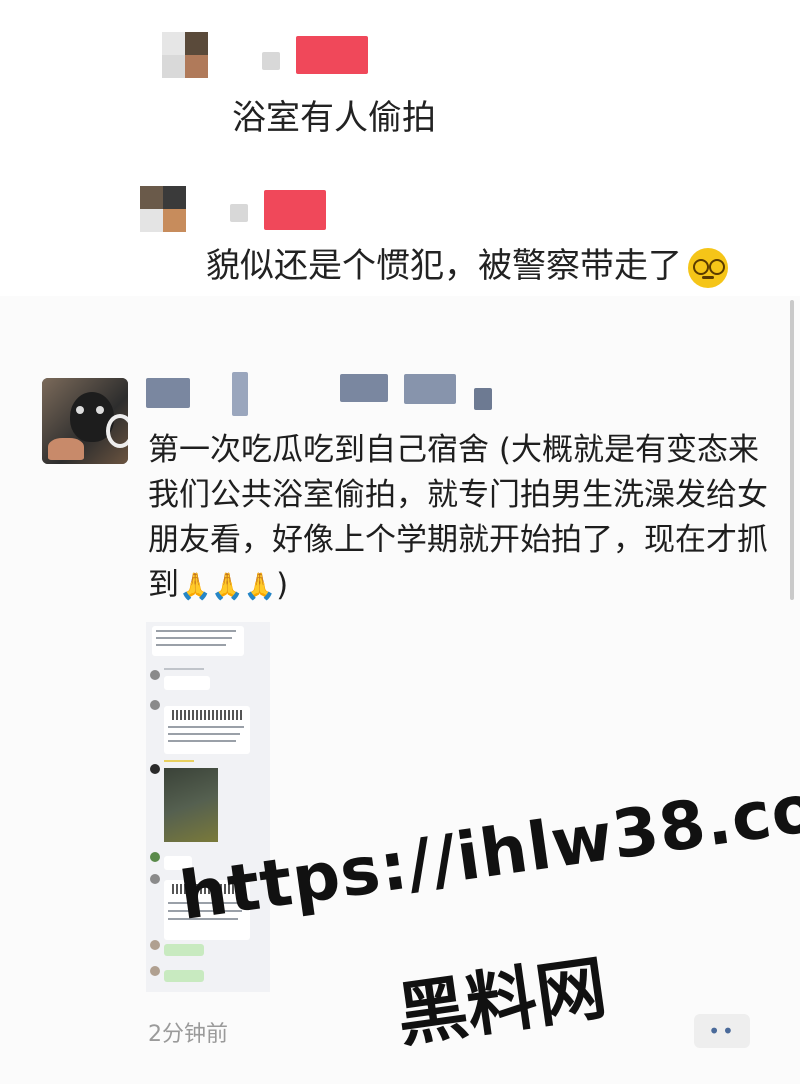 The height and width of the screenshot is (1084, 800). What do you see at coordinates (722, 1031) in the screenshot?
I see `more-actions-button: ••` at bounding box center [722, 1031].